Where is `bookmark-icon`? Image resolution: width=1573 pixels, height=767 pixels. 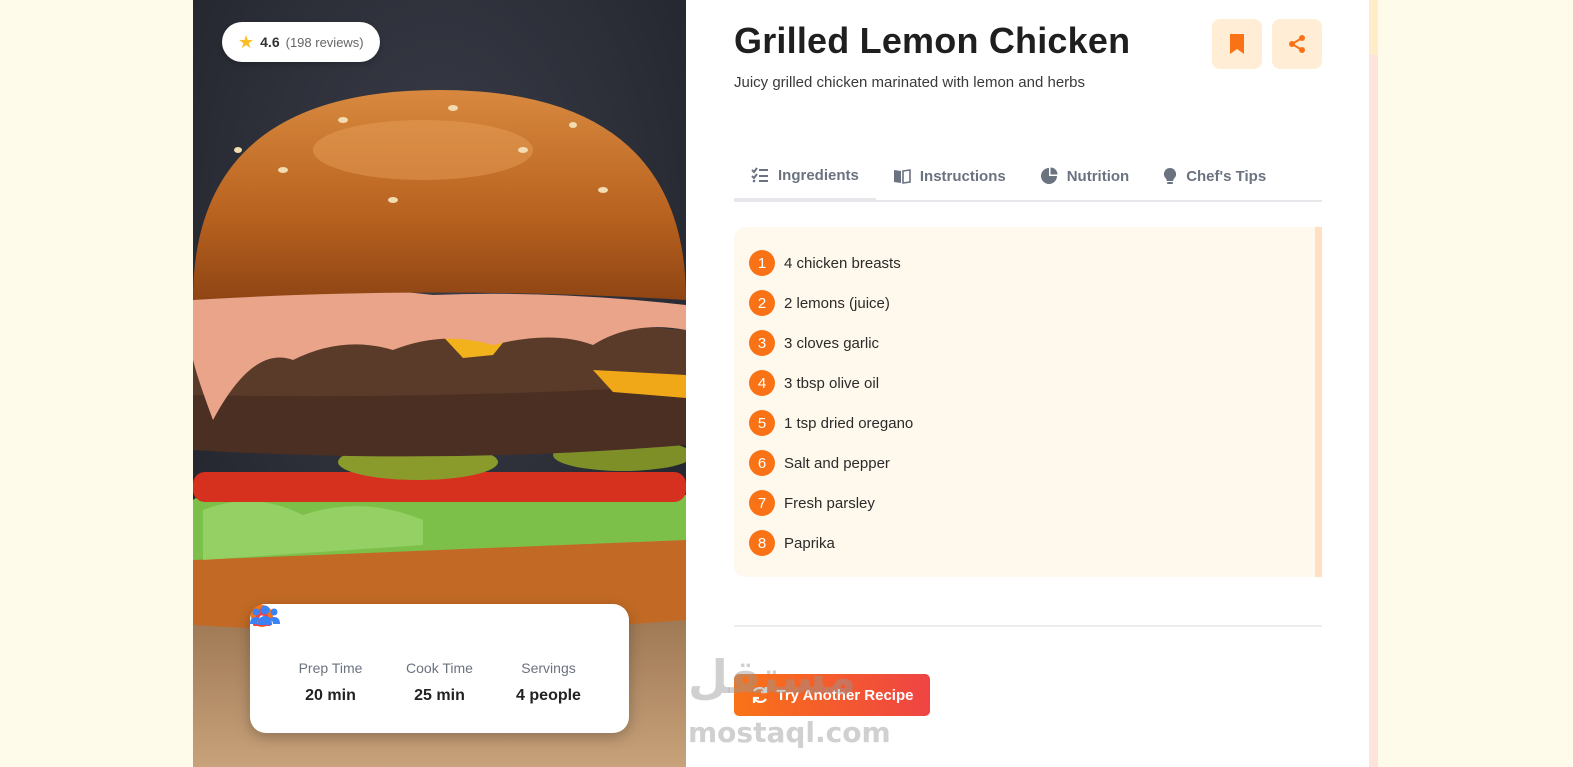 bookmark-icon is located at coordinates (1237, 44).